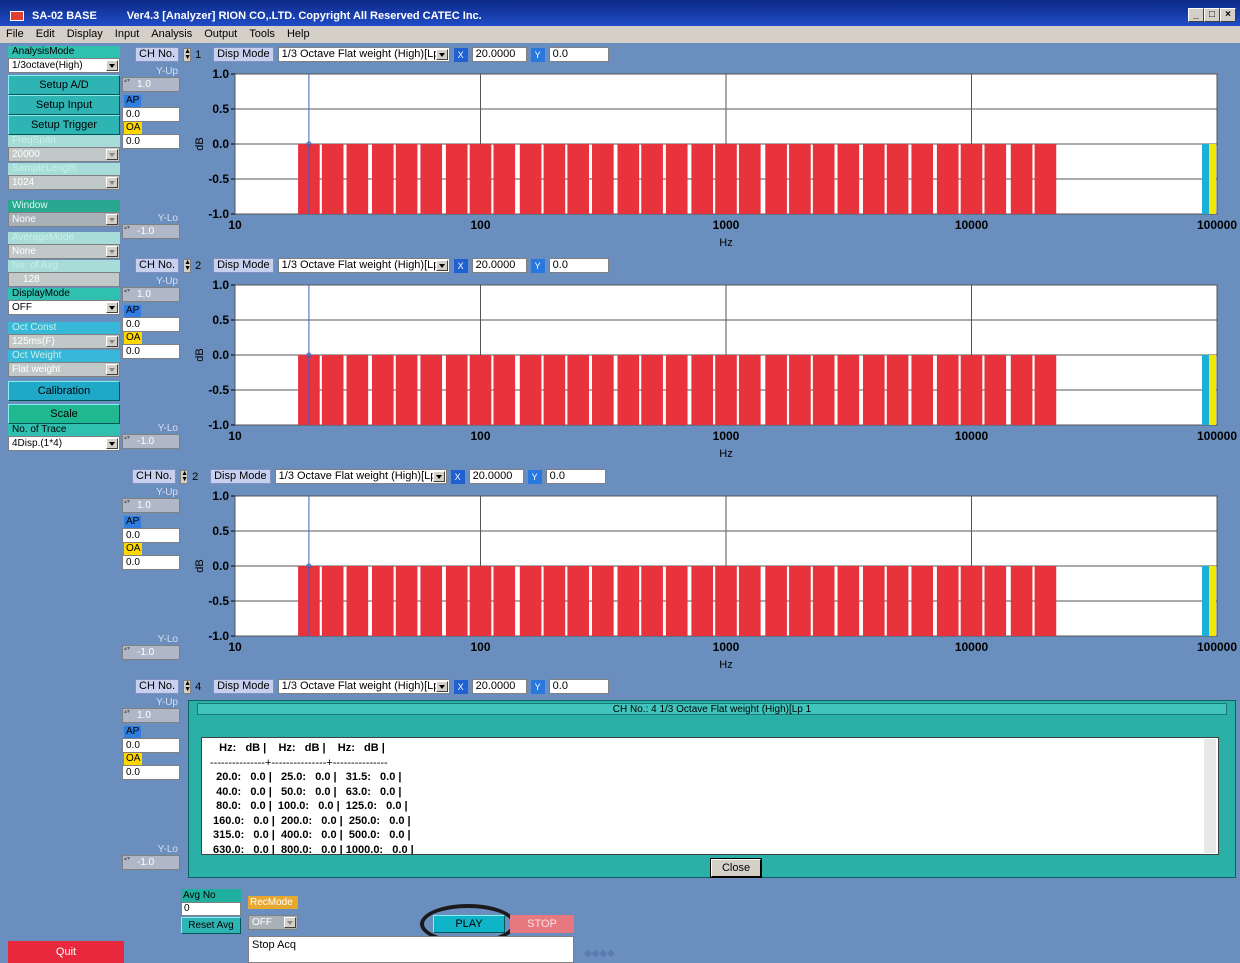  I want to click on setup-trigger-button: Setup Trigger, so click(64, 125).